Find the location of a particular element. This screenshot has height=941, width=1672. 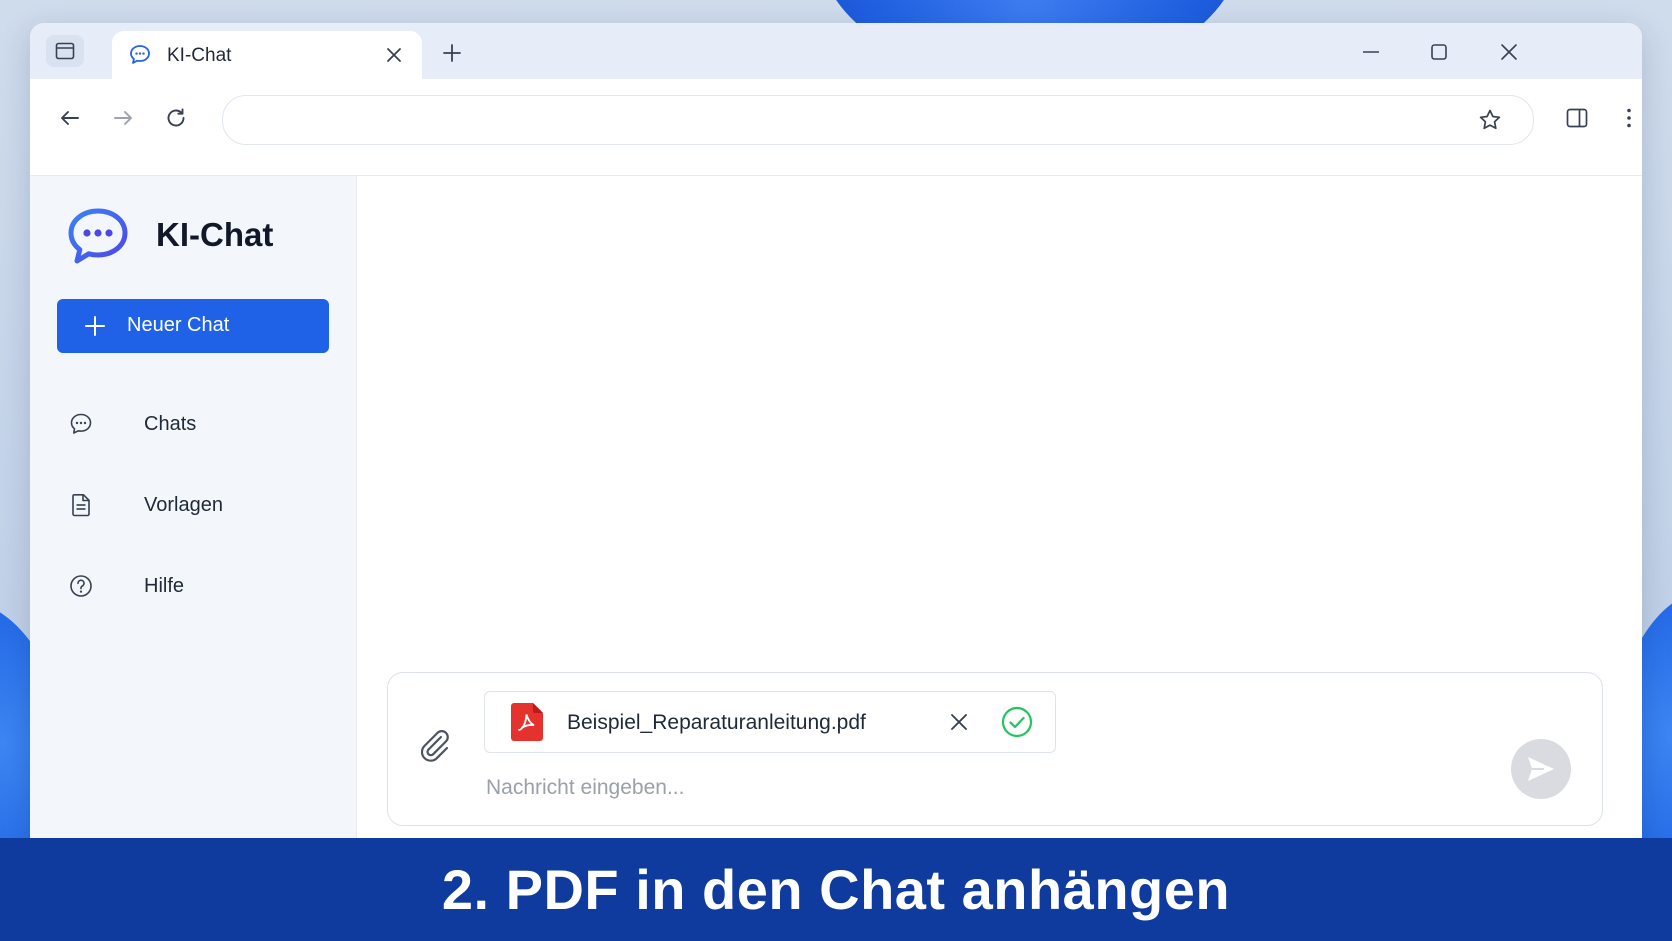

address-bar is located at coordinates (878, 120).